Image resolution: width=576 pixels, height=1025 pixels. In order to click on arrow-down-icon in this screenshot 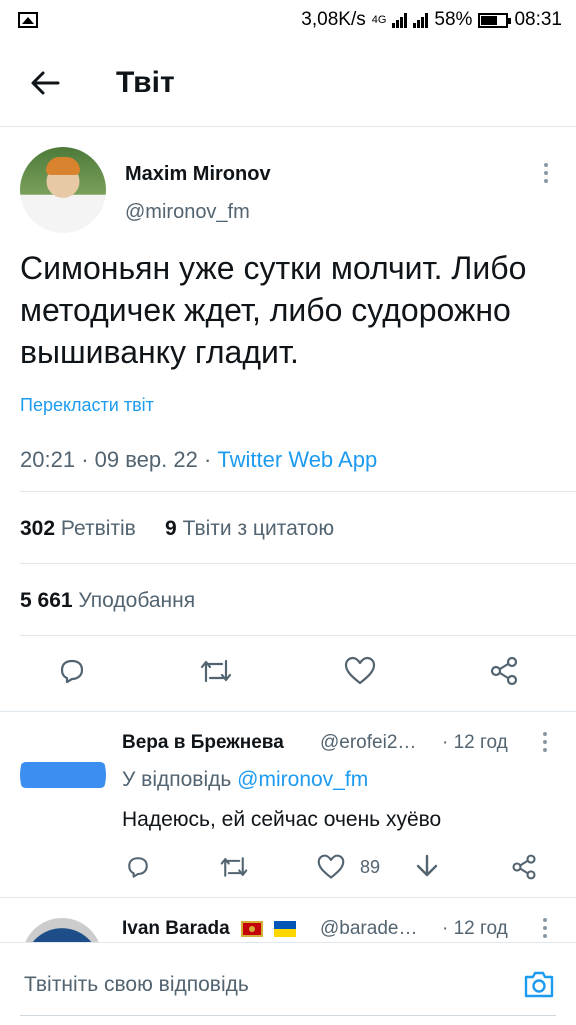, I will do `click(427, 865)`.